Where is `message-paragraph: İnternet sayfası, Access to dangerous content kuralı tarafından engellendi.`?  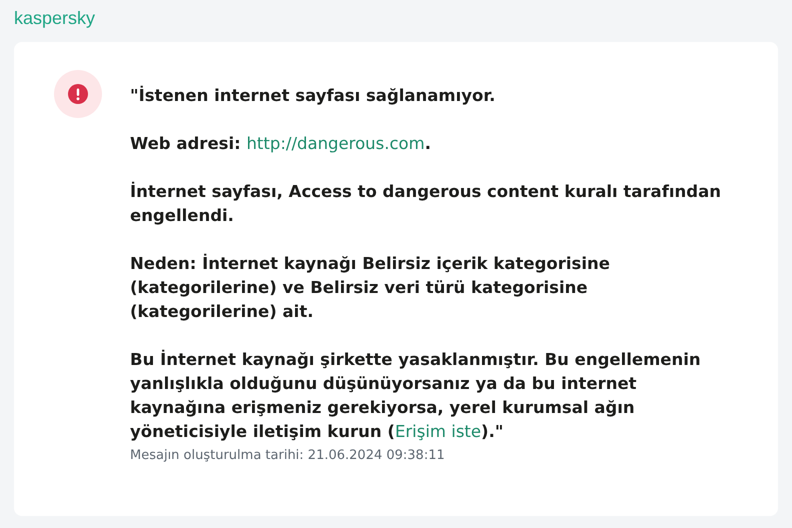
message-paragraph: İnternet sayfası, Access to dangerous content kuralı tarafından engellendi. is located at coordinates (426, 203).